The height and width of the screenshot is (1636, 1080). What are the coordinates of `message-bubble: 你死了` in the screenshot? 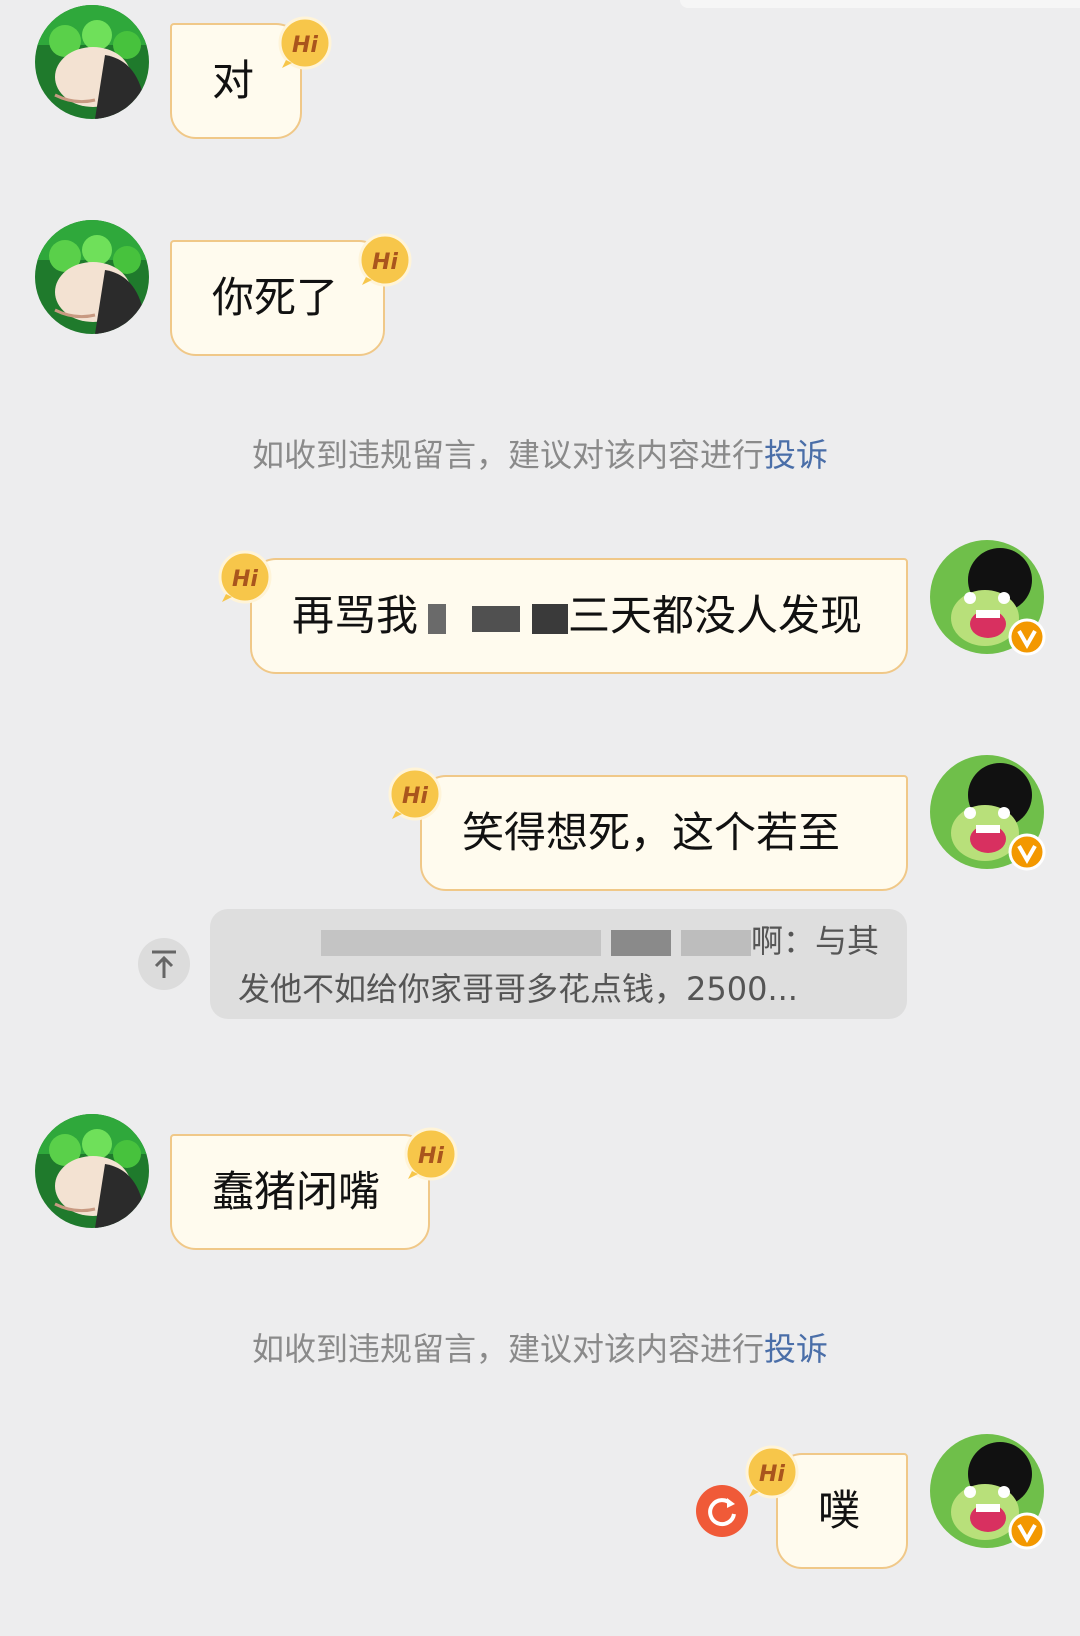 It's located at (277, 298).